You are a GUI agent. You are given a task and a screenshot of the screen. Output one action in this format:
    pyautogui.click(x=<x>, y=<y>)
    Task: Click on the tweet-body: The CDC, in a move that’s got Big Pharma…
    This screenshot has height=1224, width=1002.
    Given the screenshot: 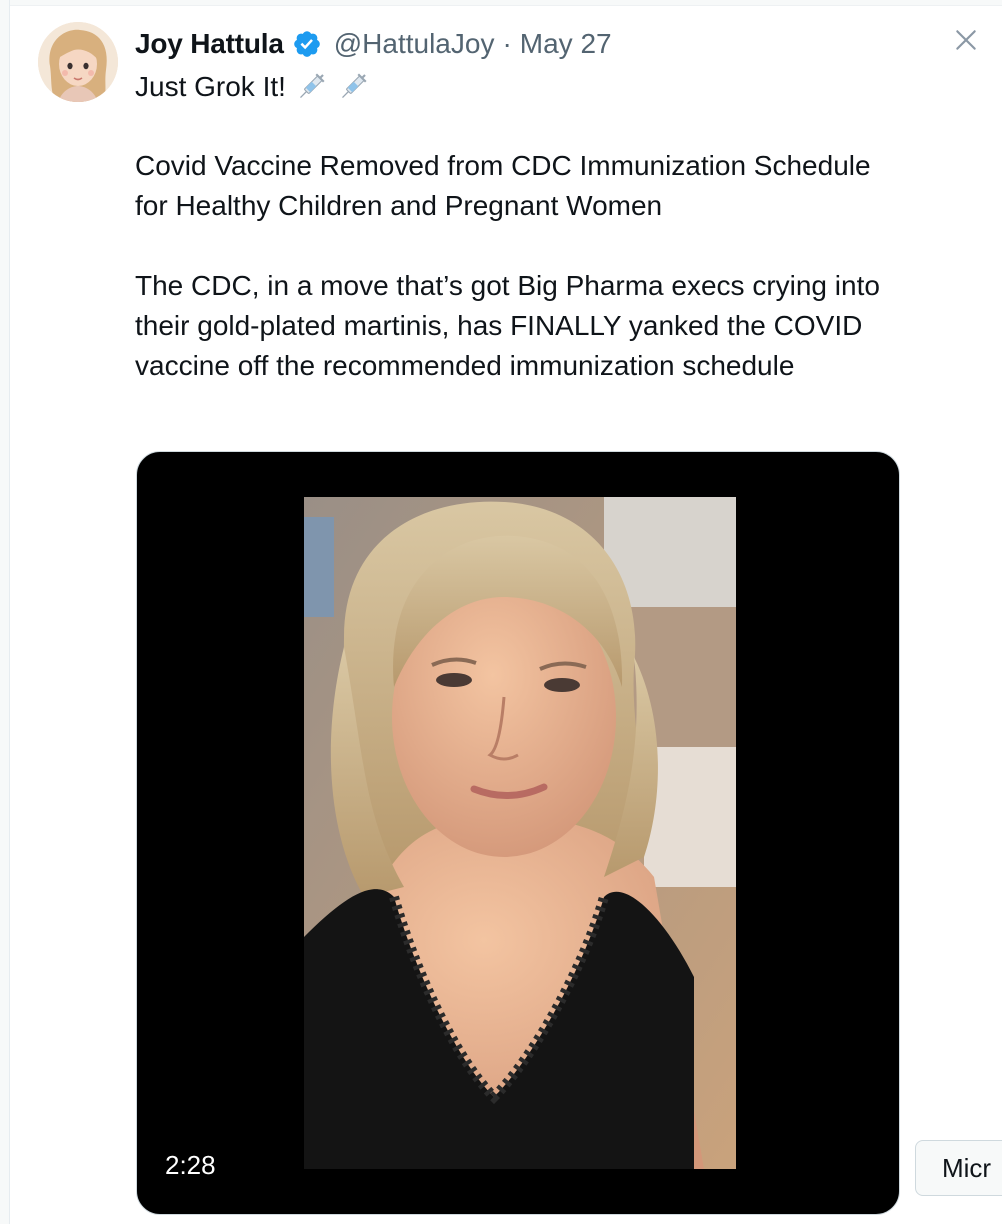 What is the action you would take?
    pyautogui.click(x=507, y=325)
    